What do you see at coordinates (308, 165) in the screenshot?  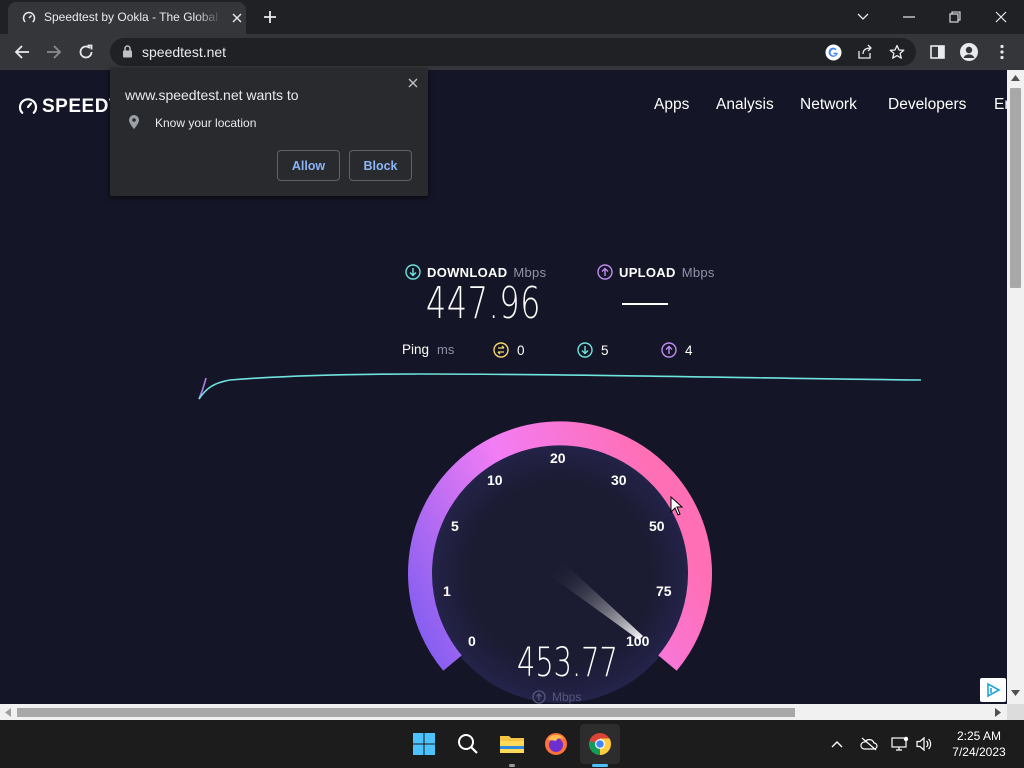 I see `allow-button: Allow` at bounding box center [308, 165].